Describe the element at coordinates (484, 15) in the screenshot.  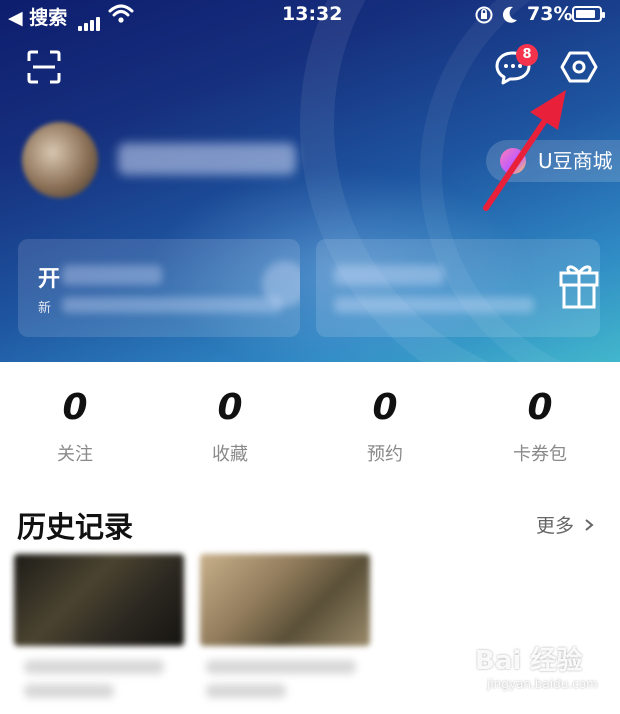
I see `orientation-lock-icon` at that location.